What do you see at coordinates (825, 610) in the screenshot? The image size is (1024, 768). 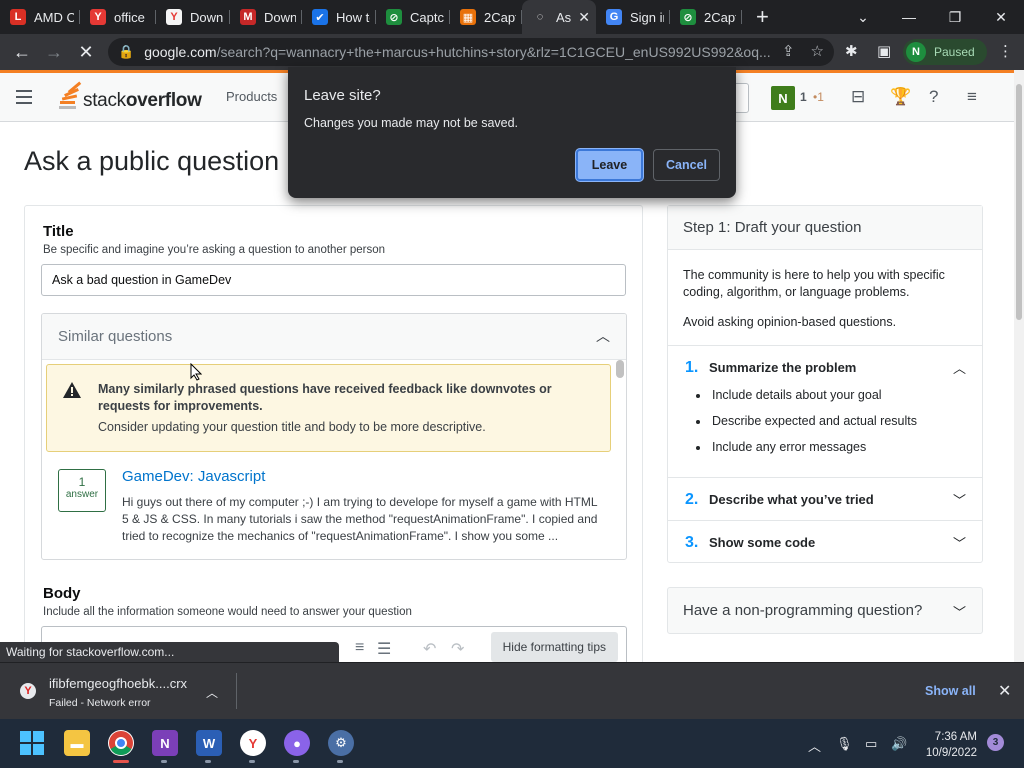 I see `non-programming-panel: Have a non-programming question? ﹀` at bounding box center [825, 610].